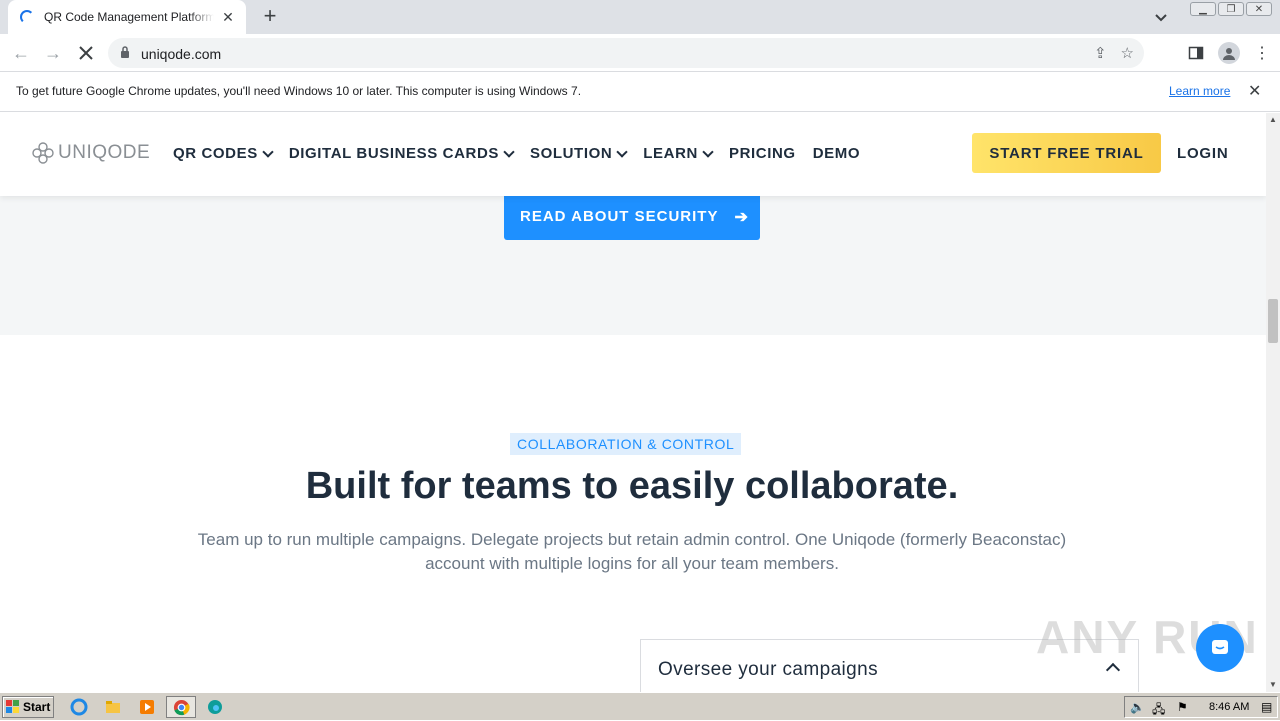 The image size is (1280, 721). I want to click on chevron-up-icon, so click(1113, 670).